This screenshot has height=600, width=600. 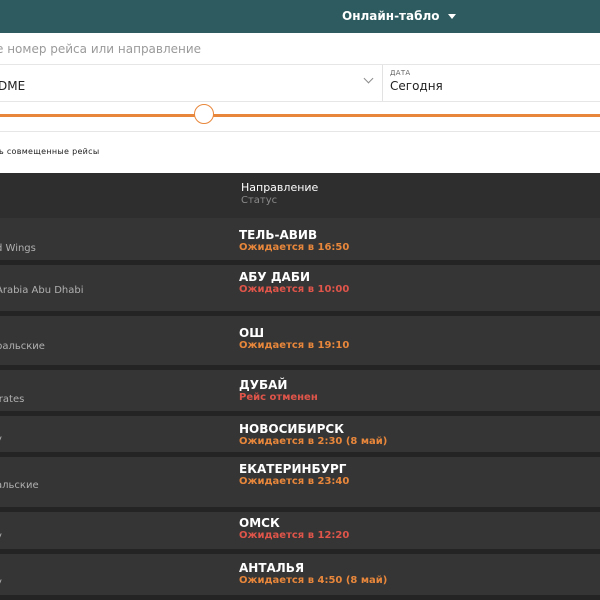 I want to click on flight-status: Ожидается в 16:50, so click(x=294, y=247).